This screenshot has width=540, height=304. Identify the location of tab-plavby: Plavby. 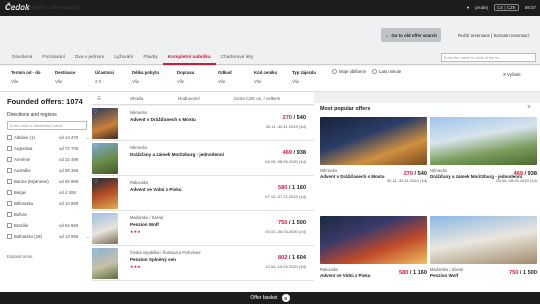
(150, 58).